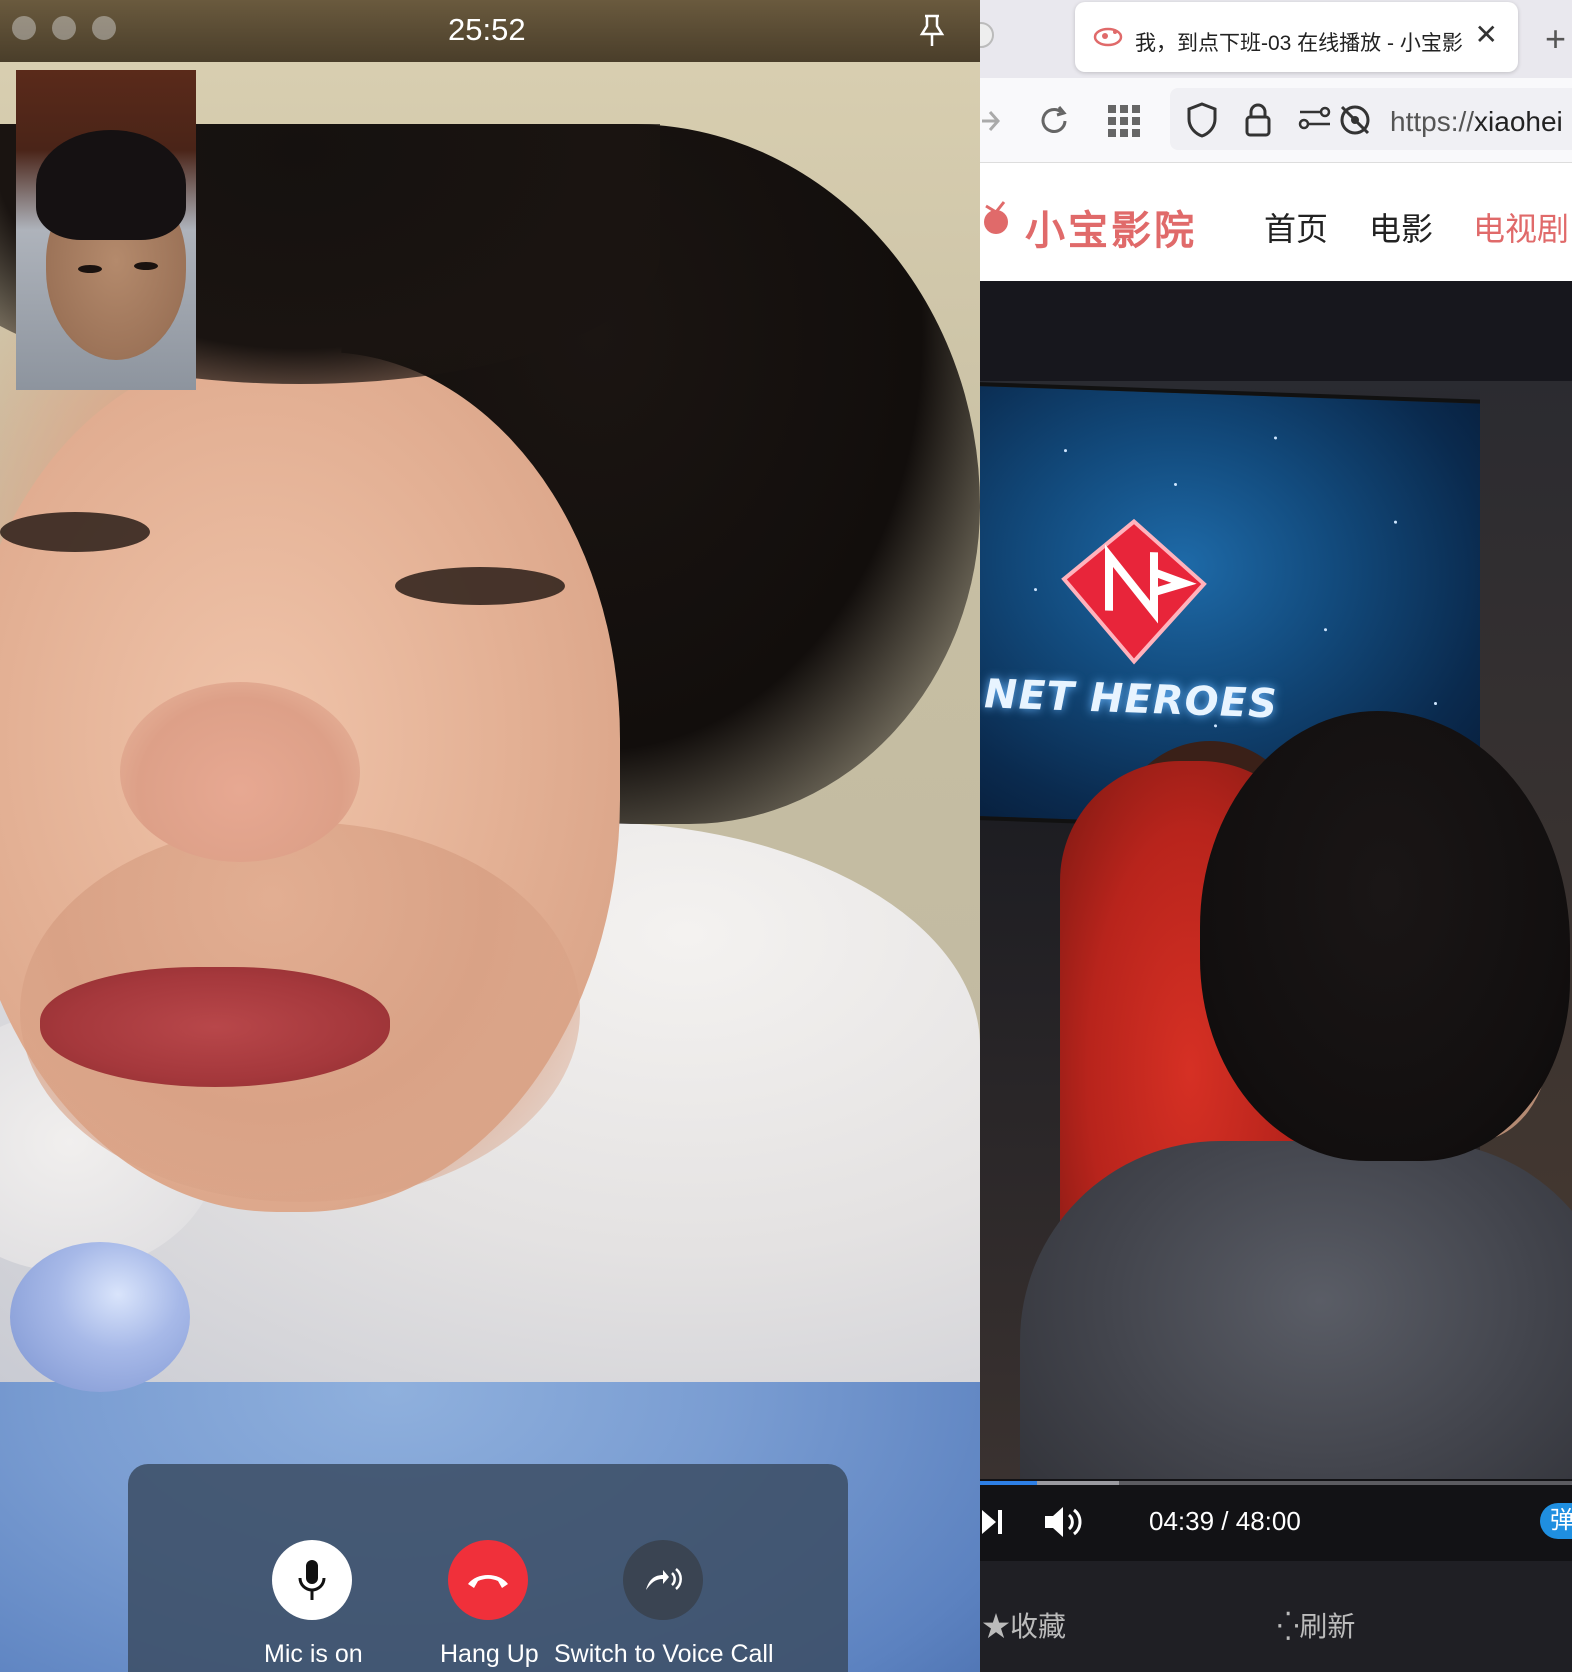  I want to click on lock-icon, so click(1258, 122).